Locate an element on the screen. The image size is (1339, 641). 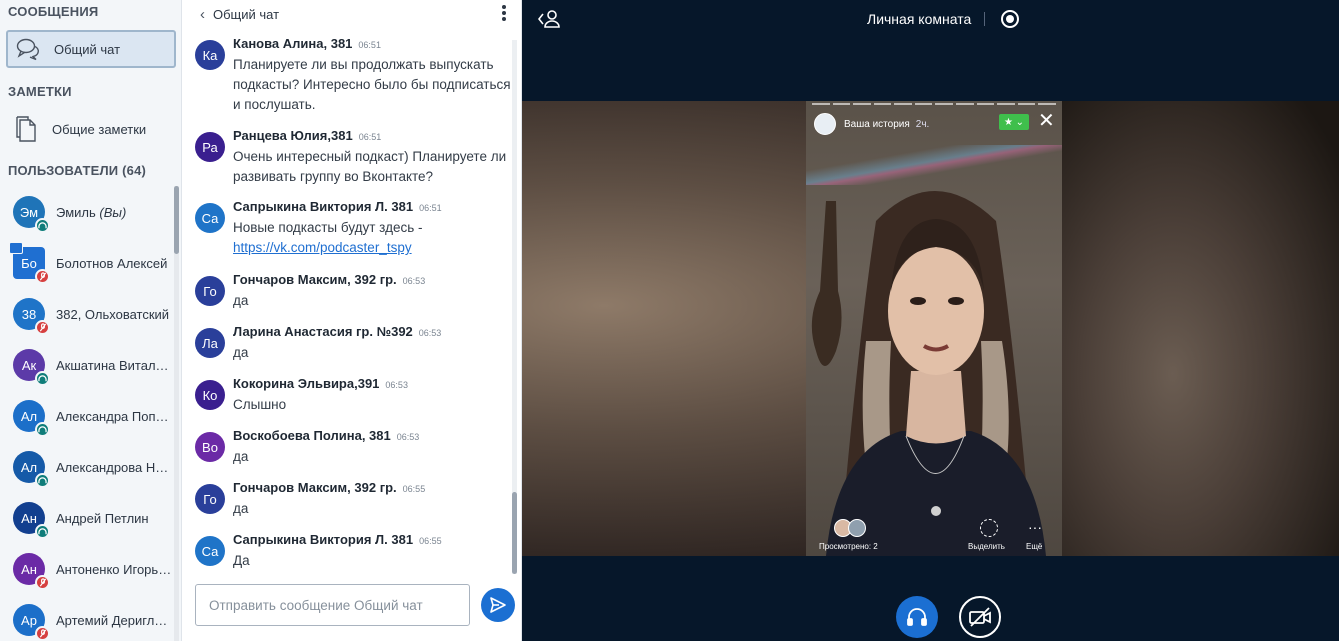
avatar: Ка is located at coordinates (210, 55).